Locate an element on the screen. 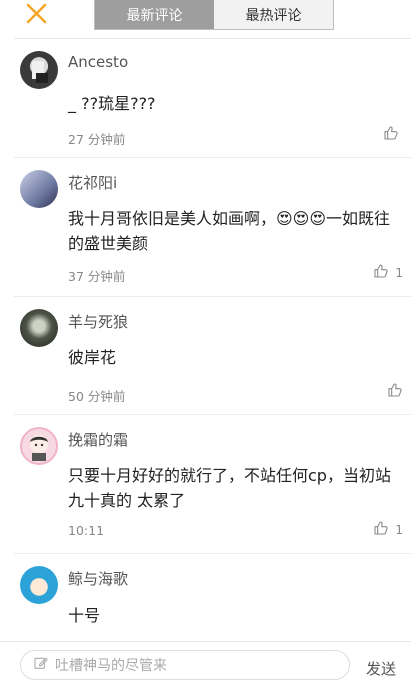 The height and width of the screenshot is (682, 411). comment-text: 我十月哥依旧是美人如画啊，😍😍😍一如既往的盛世美颜 is located at coordinates (229, 231).